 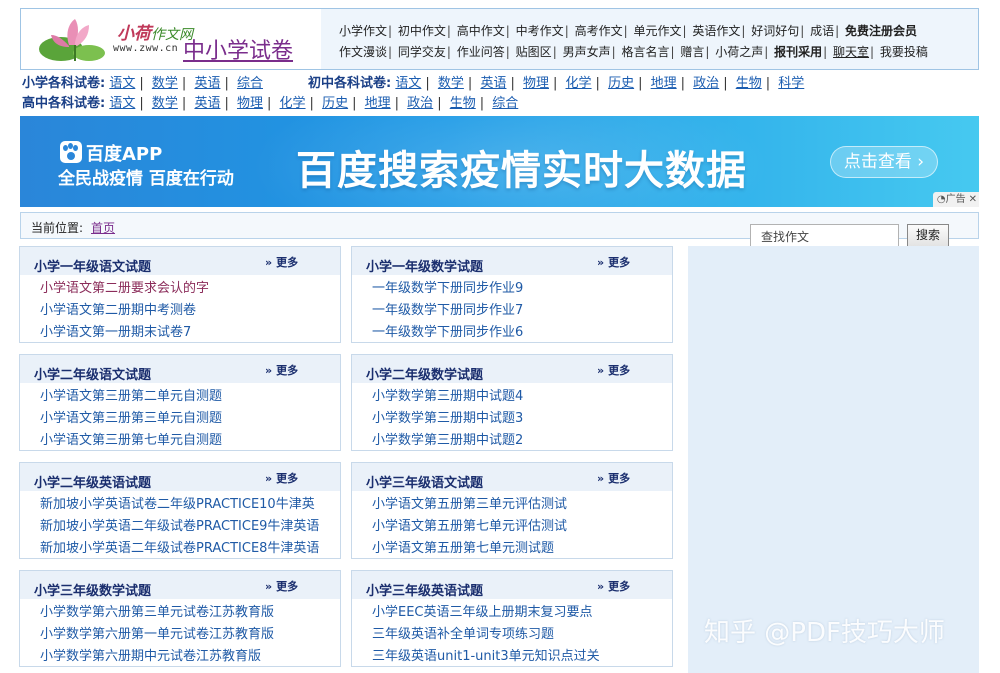 What do you see at coordinates (238, 49) in the screenshot?
I see `section-title-link: 中小学试卷` at bounding box center [238, 49].